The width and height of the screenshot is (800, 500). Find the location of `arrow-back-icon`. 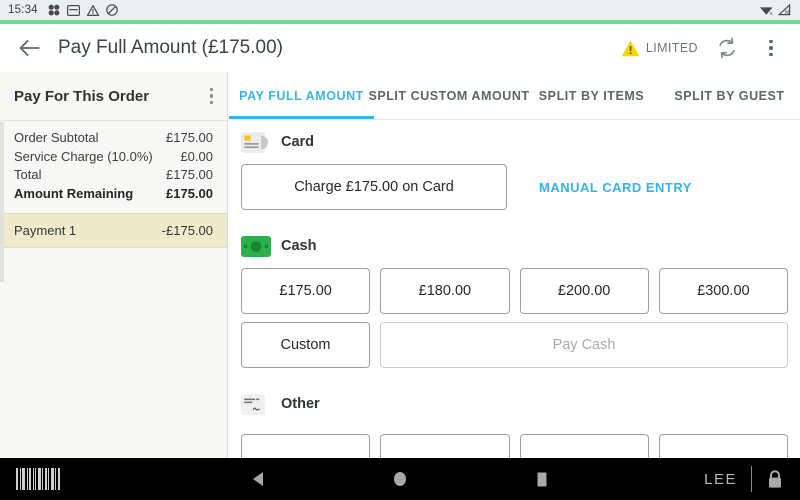

arrow-back-icon is located at coordinates (29, 48).